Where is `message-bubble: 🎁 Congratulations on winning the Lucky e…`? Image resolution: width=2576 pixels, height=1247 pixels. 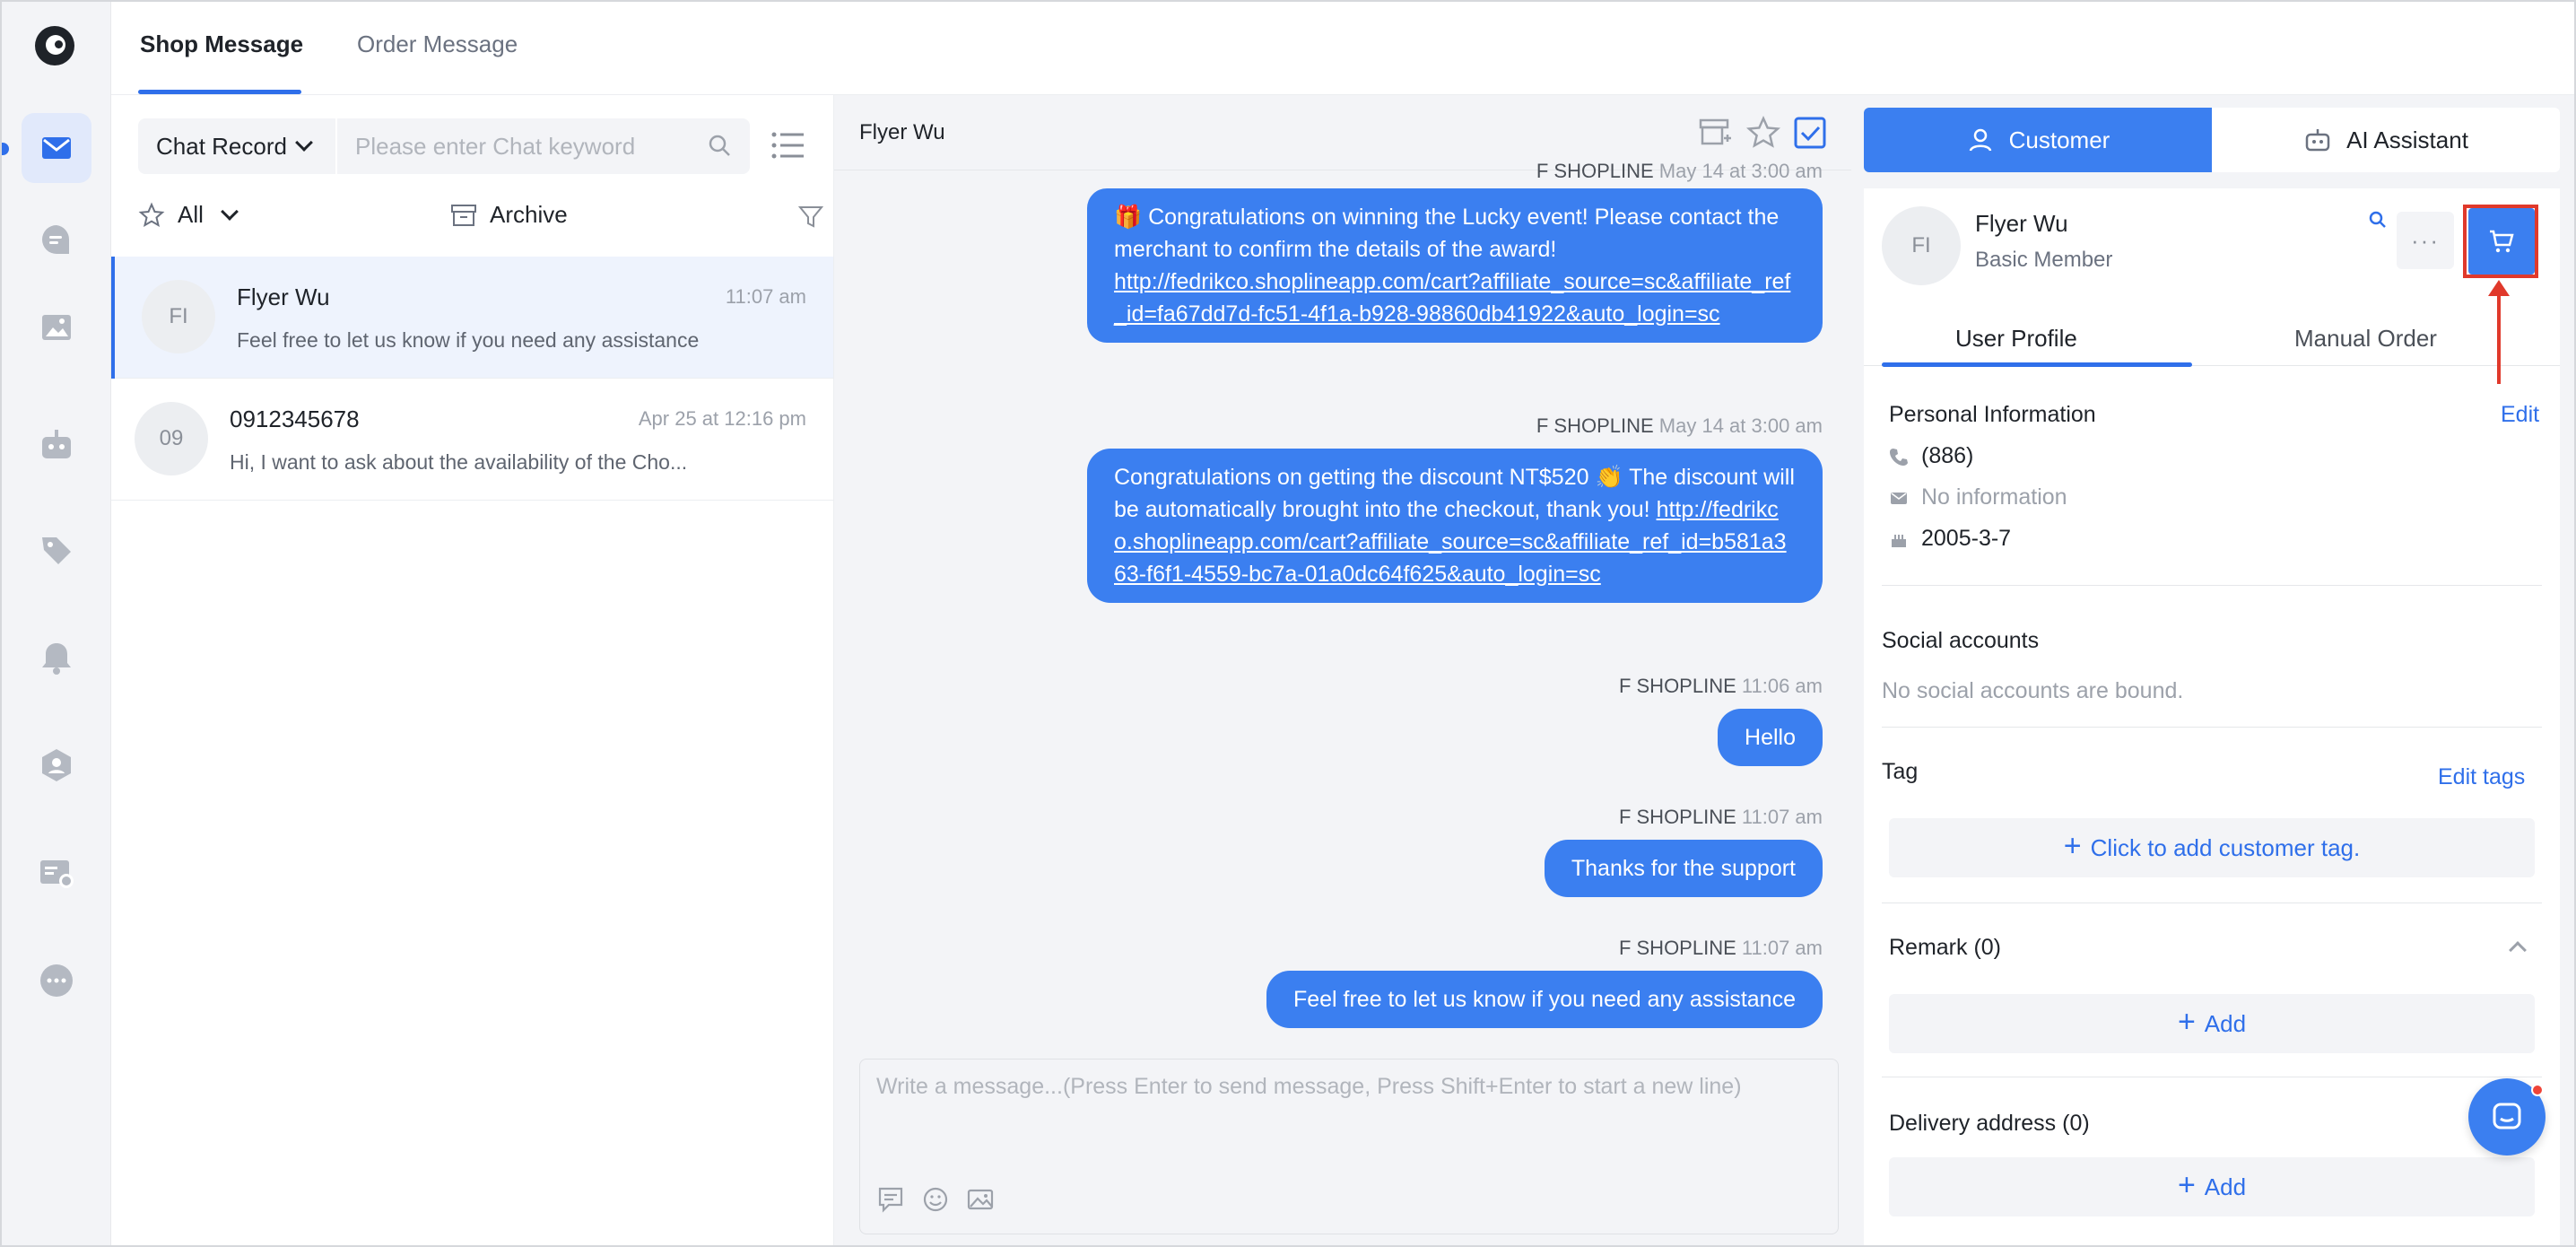 message-bubble: 🎁 Congratulations on winning the Lucky e… is located at coordinates (1455, 265).